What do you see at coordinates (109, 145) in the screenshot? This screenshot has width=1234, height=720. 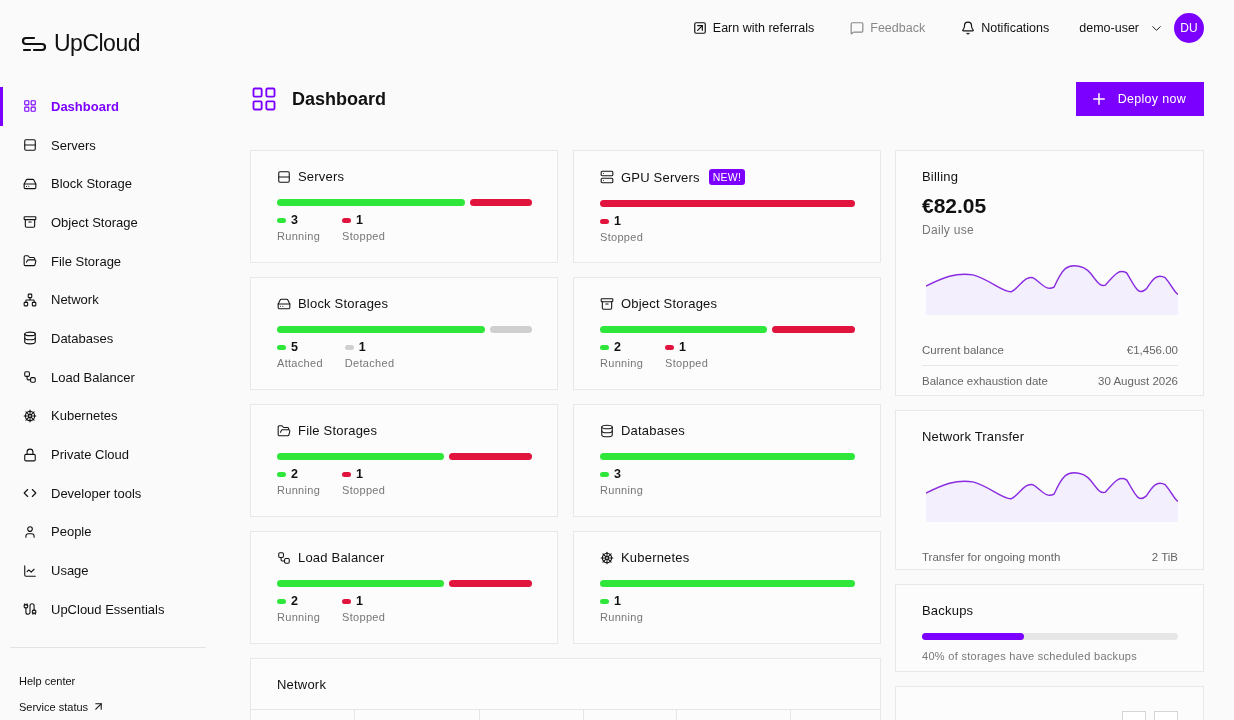 I see `sidebar-item: Servers` at bounding box center [109, 145].